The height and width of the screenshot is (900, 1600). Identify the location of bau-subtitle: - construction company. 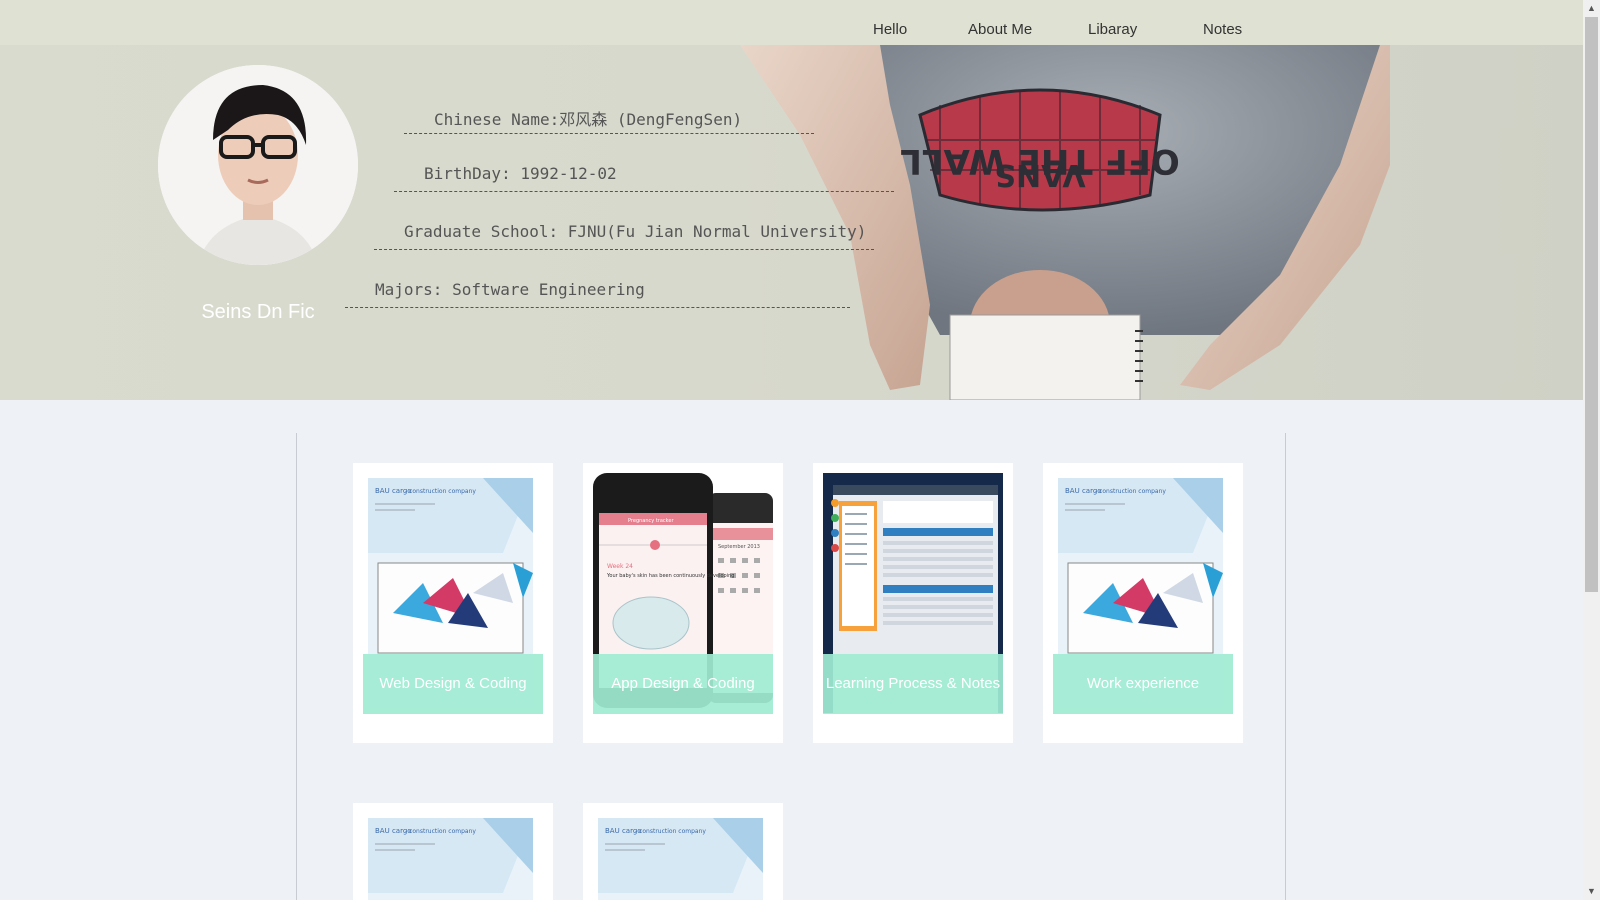
(440, 491).